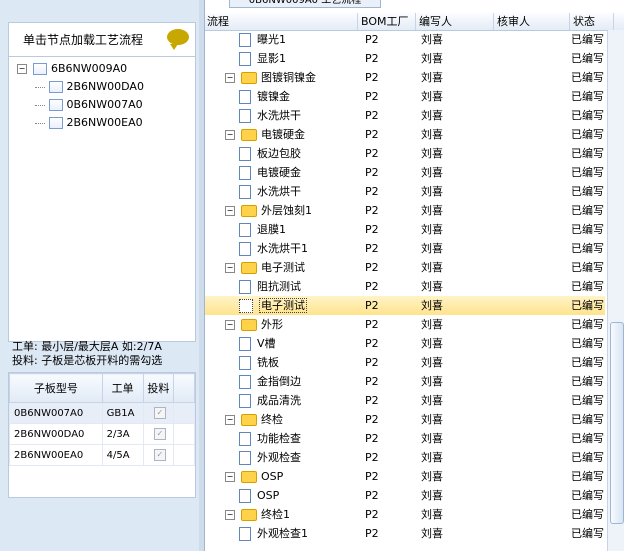  What do you see at coordinates (405, 267) in the screenshot?
I see `process-row: − 电子测试 P2 刘喜 已编写` at bounding box center [405, 267].